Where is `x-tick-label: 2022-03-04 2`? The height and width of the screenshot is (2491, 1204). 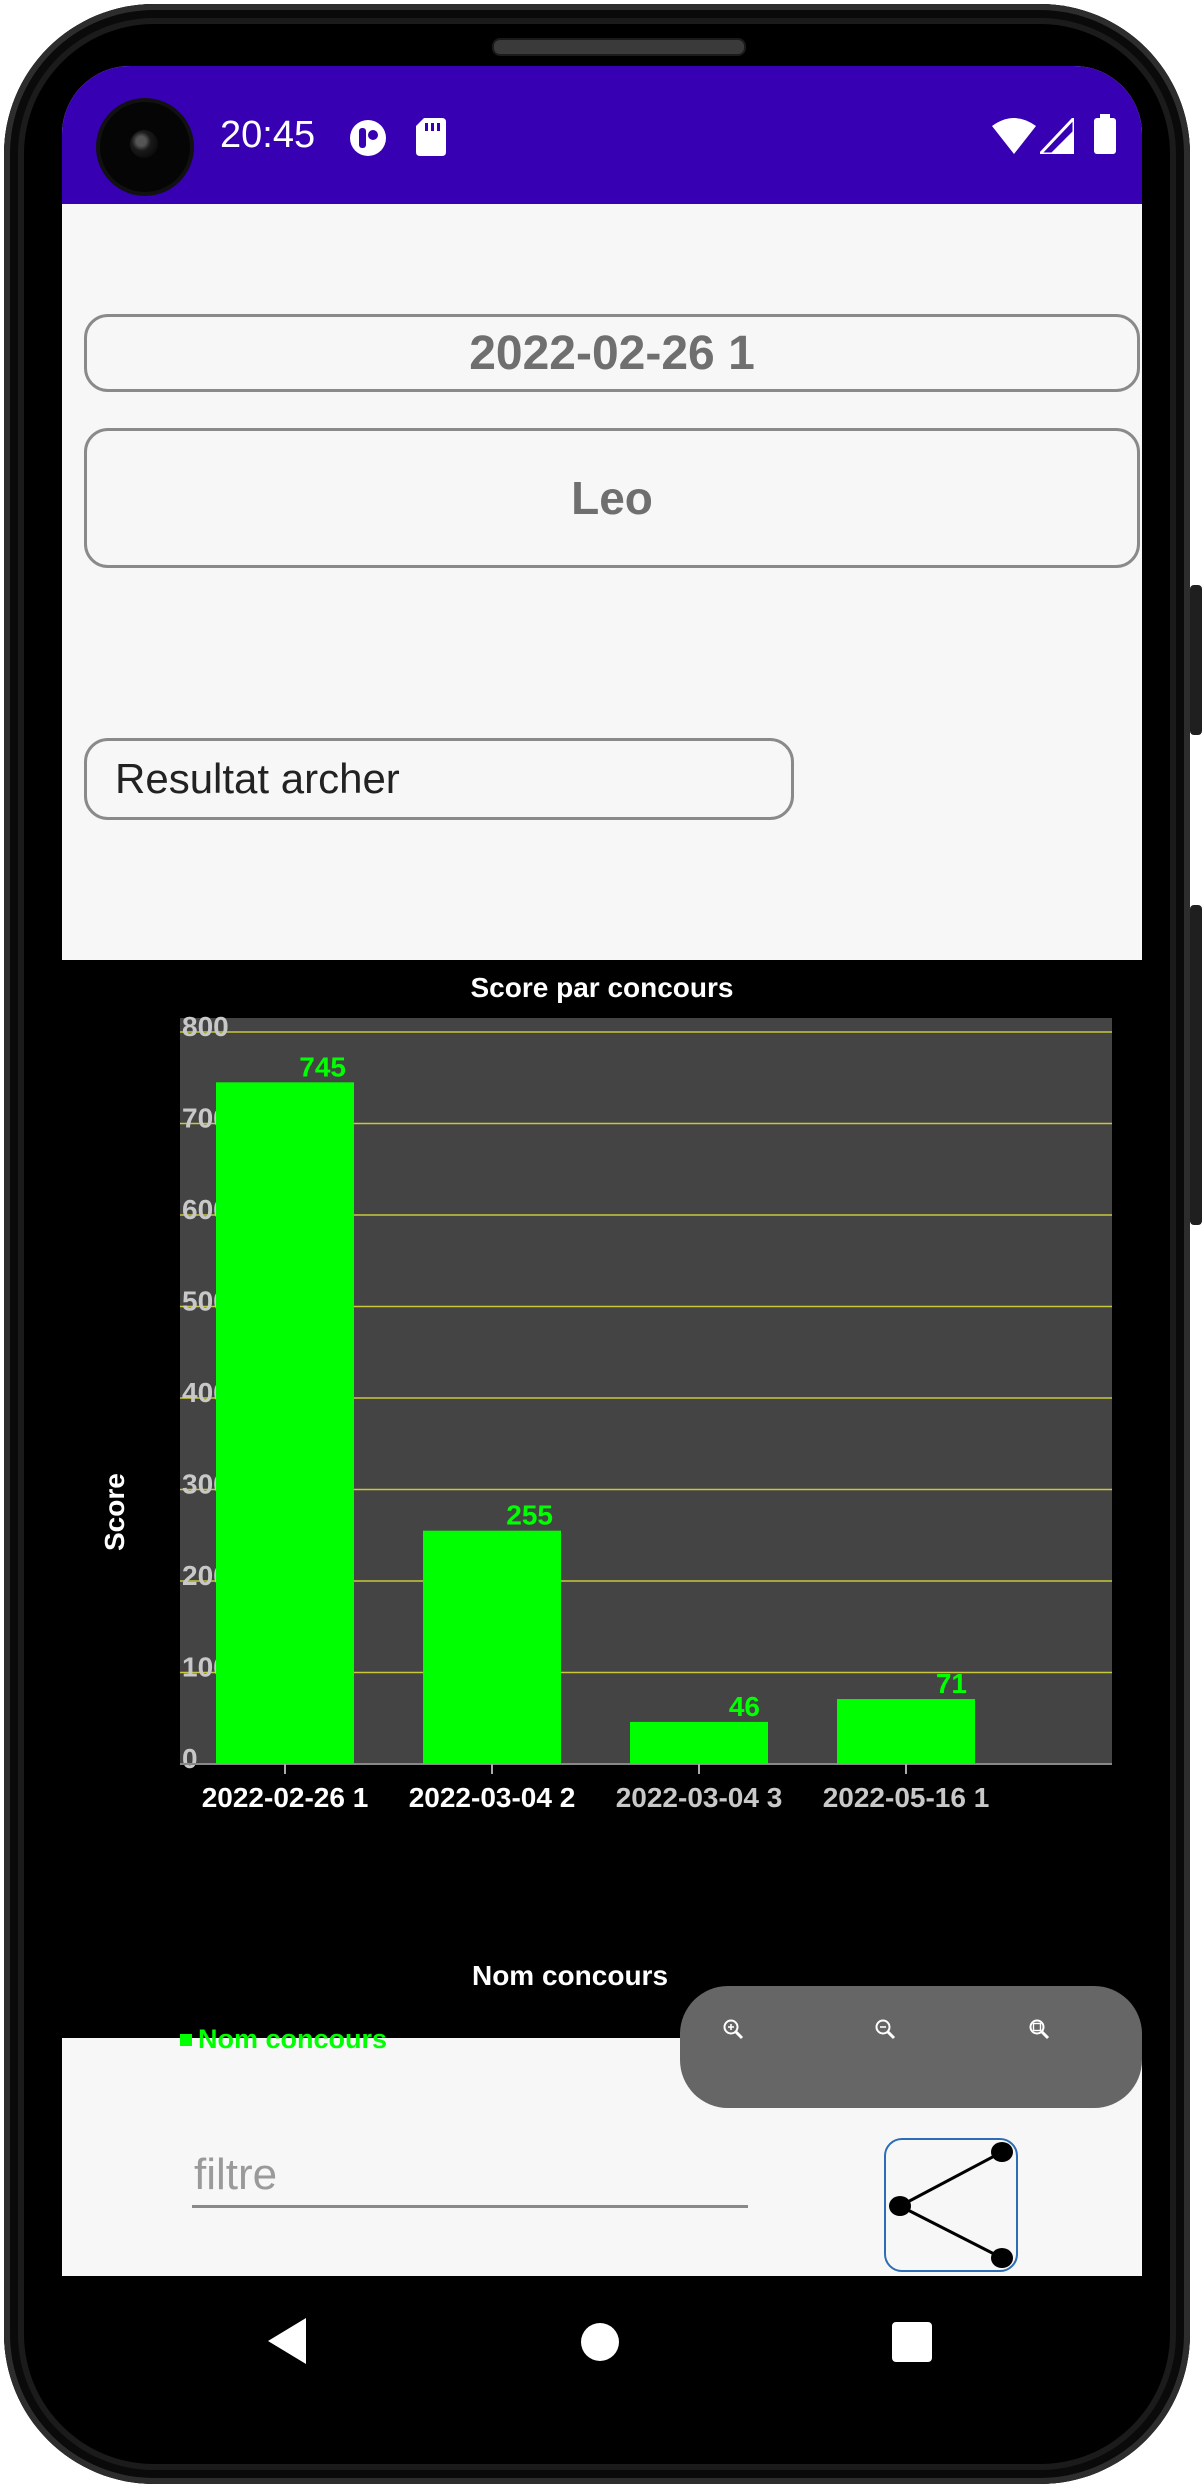 x-tick-label: 2022-03-04 2 is located at coordinates (492, 1797).